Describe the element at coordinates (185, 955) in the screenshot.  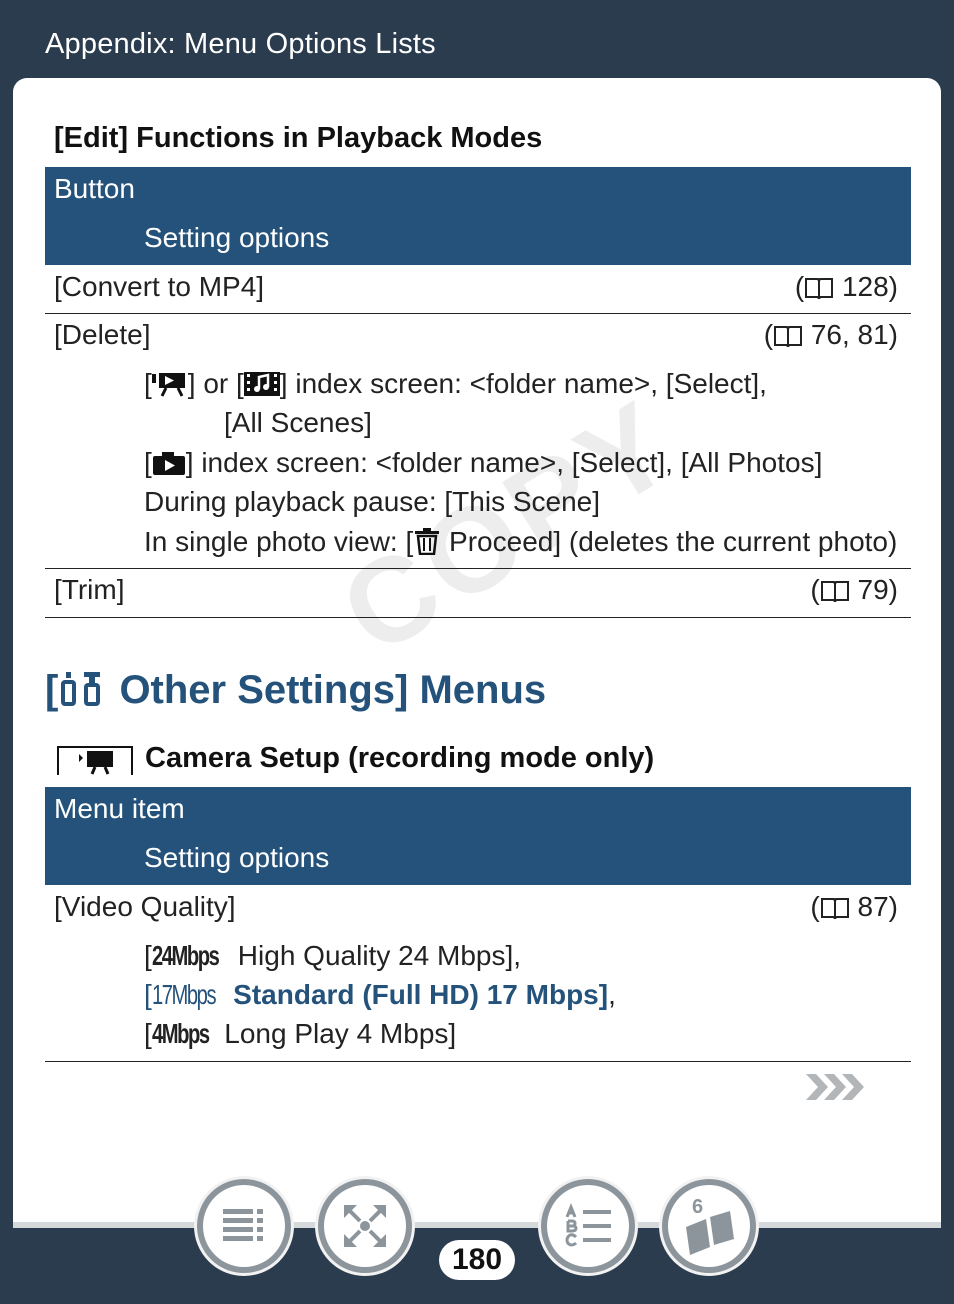
I see `mbps-24-badge: 24Mbps` at that location.